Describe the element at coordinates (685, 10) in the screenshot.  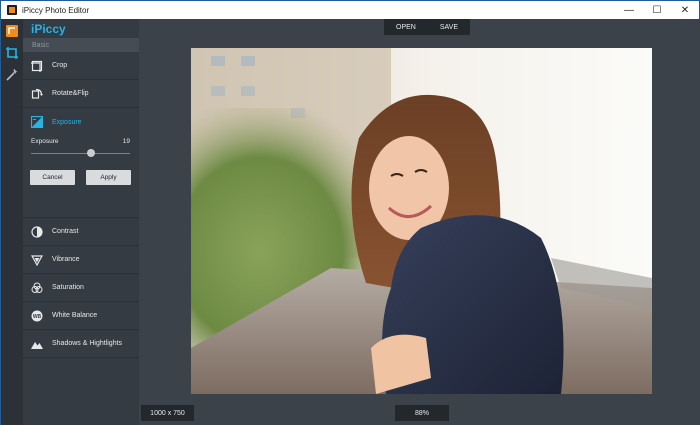
I see `close-icon: ✕` at that location.